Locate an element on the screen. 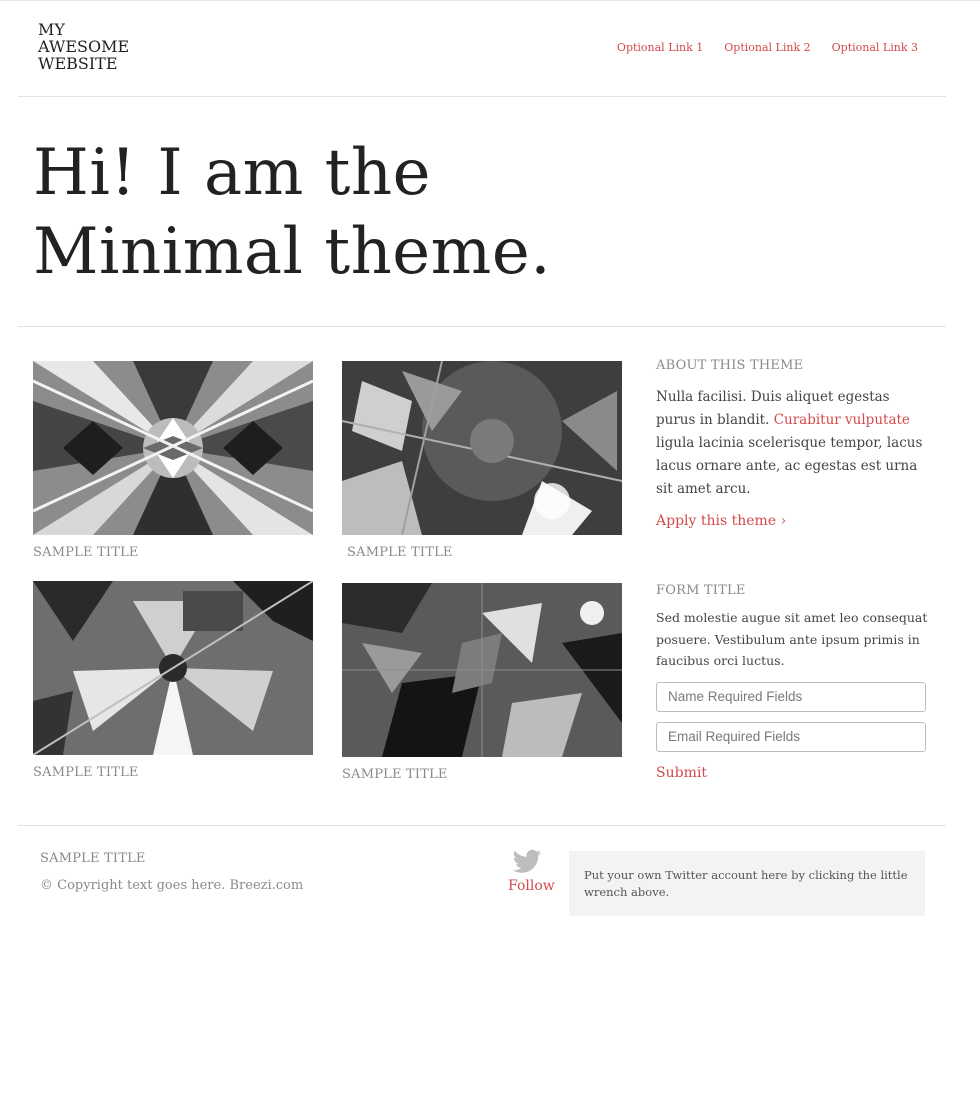 The height and width of the screenshot is (1093, 980). email-input is located at coordinates (791, 736).